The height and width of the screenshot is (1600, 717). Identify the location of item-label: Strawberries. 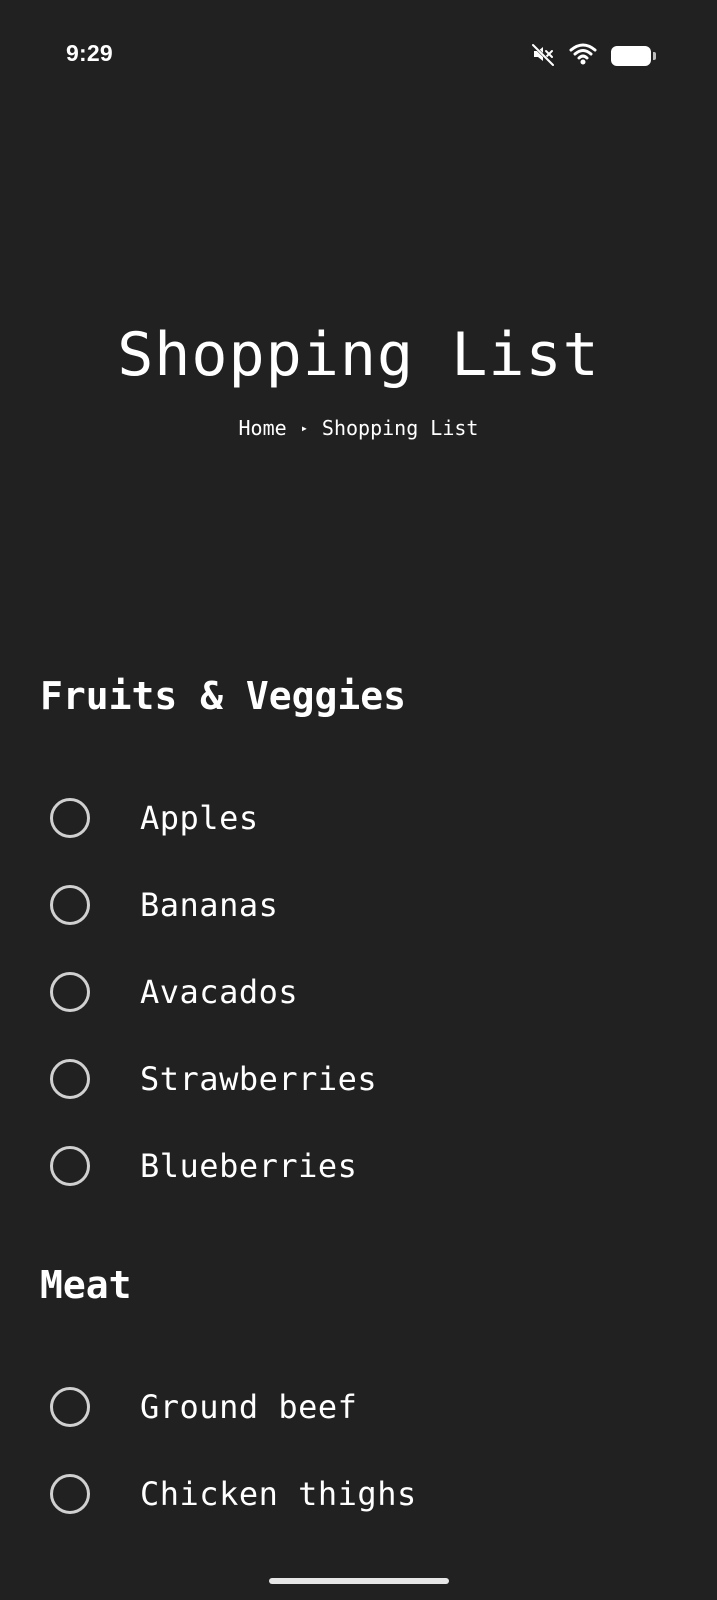
(259, 1078).